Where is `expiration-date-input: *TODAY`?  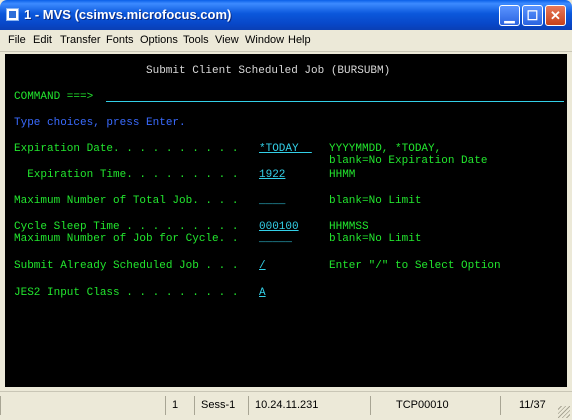 expiration-date-input: *TODAY is located at coordinates (285, 149).